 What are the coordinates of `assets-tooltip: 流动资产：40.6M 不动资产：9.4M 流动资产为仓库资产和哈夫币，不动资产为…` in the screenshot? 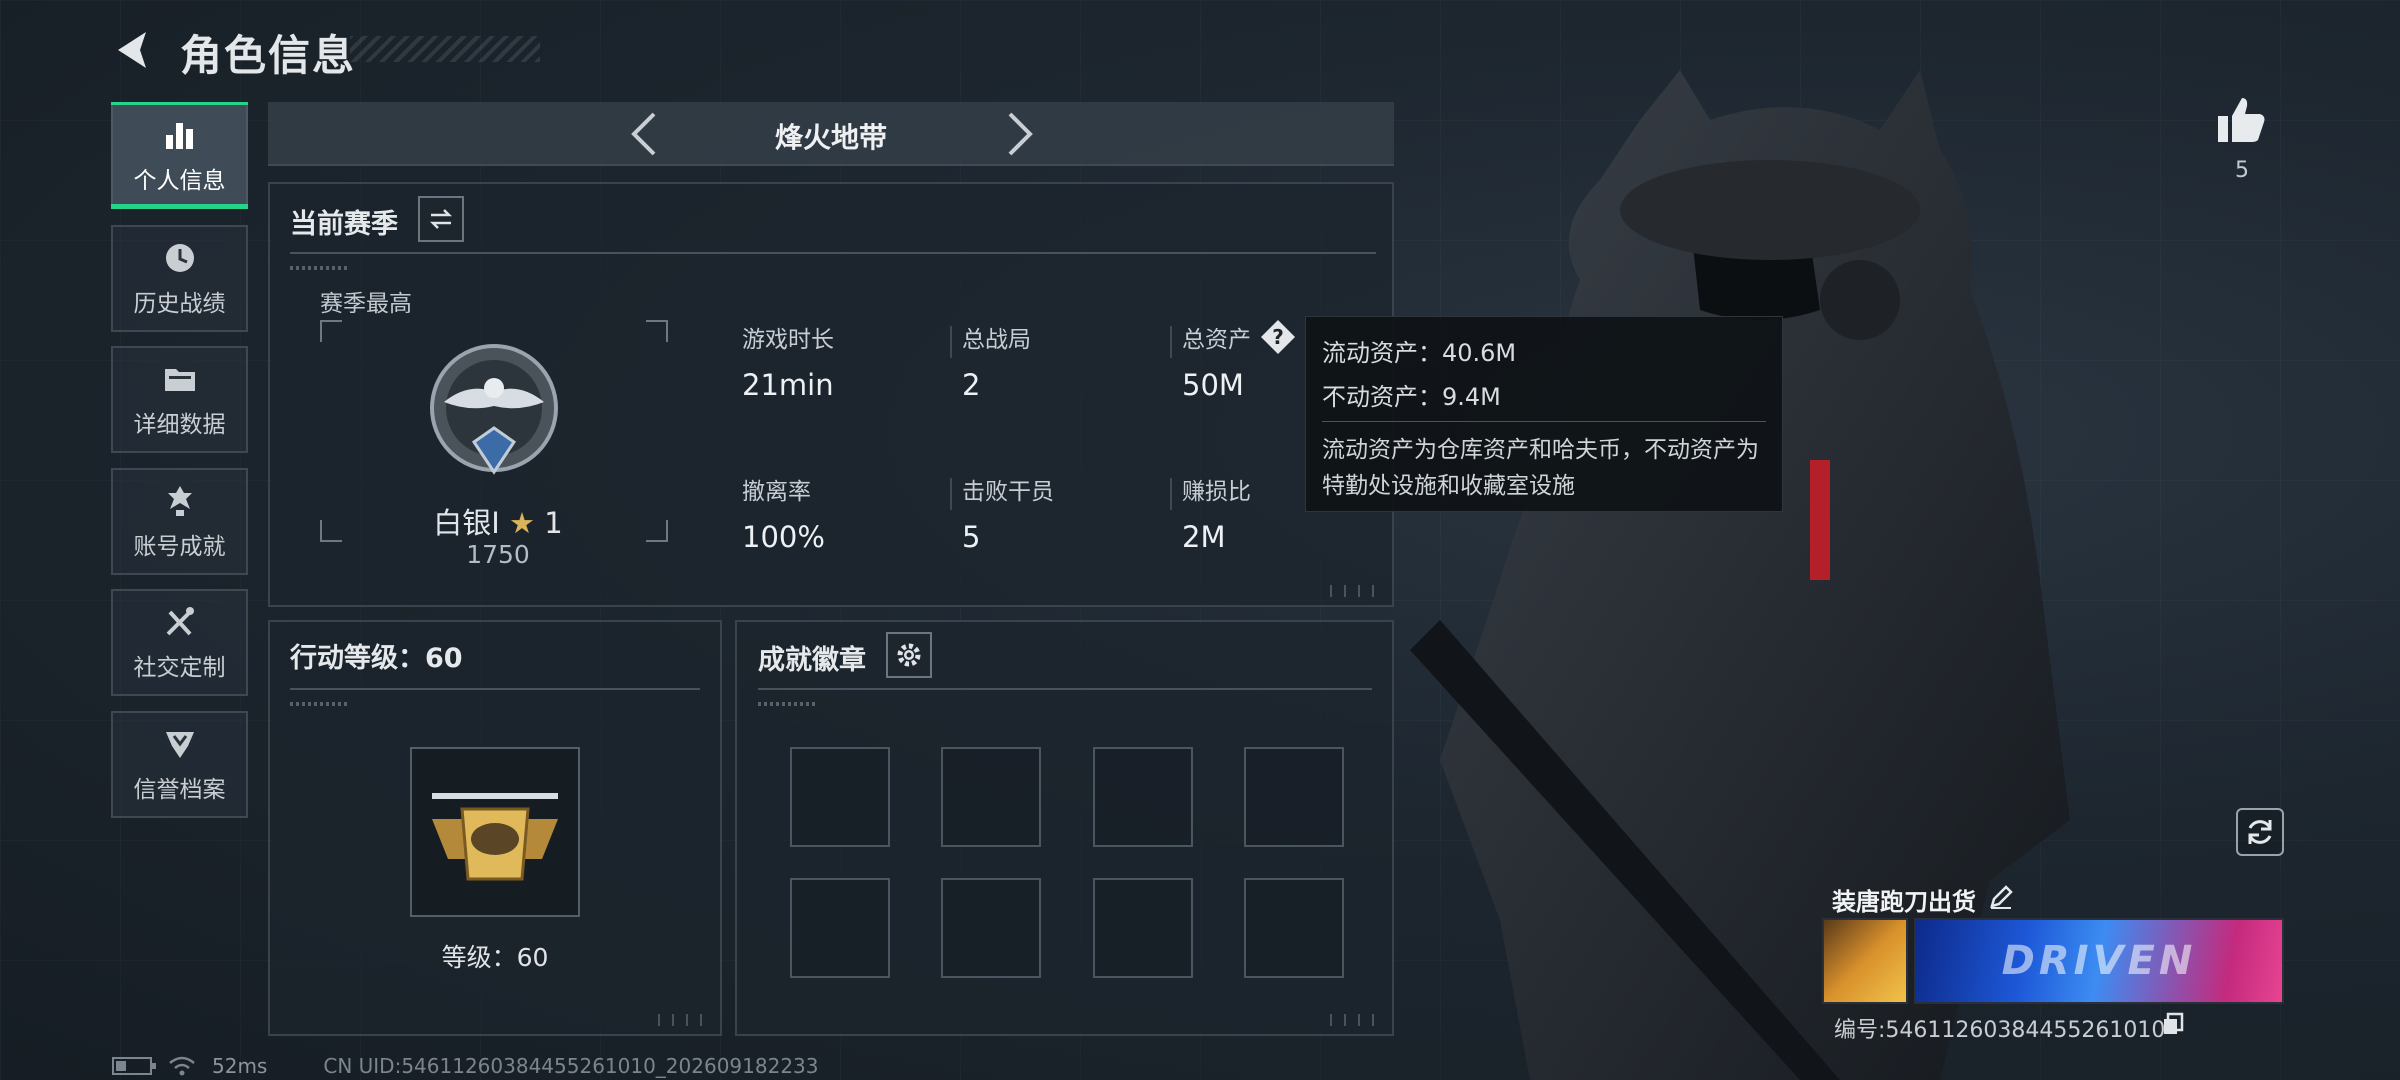 It's located at (1544, 414).